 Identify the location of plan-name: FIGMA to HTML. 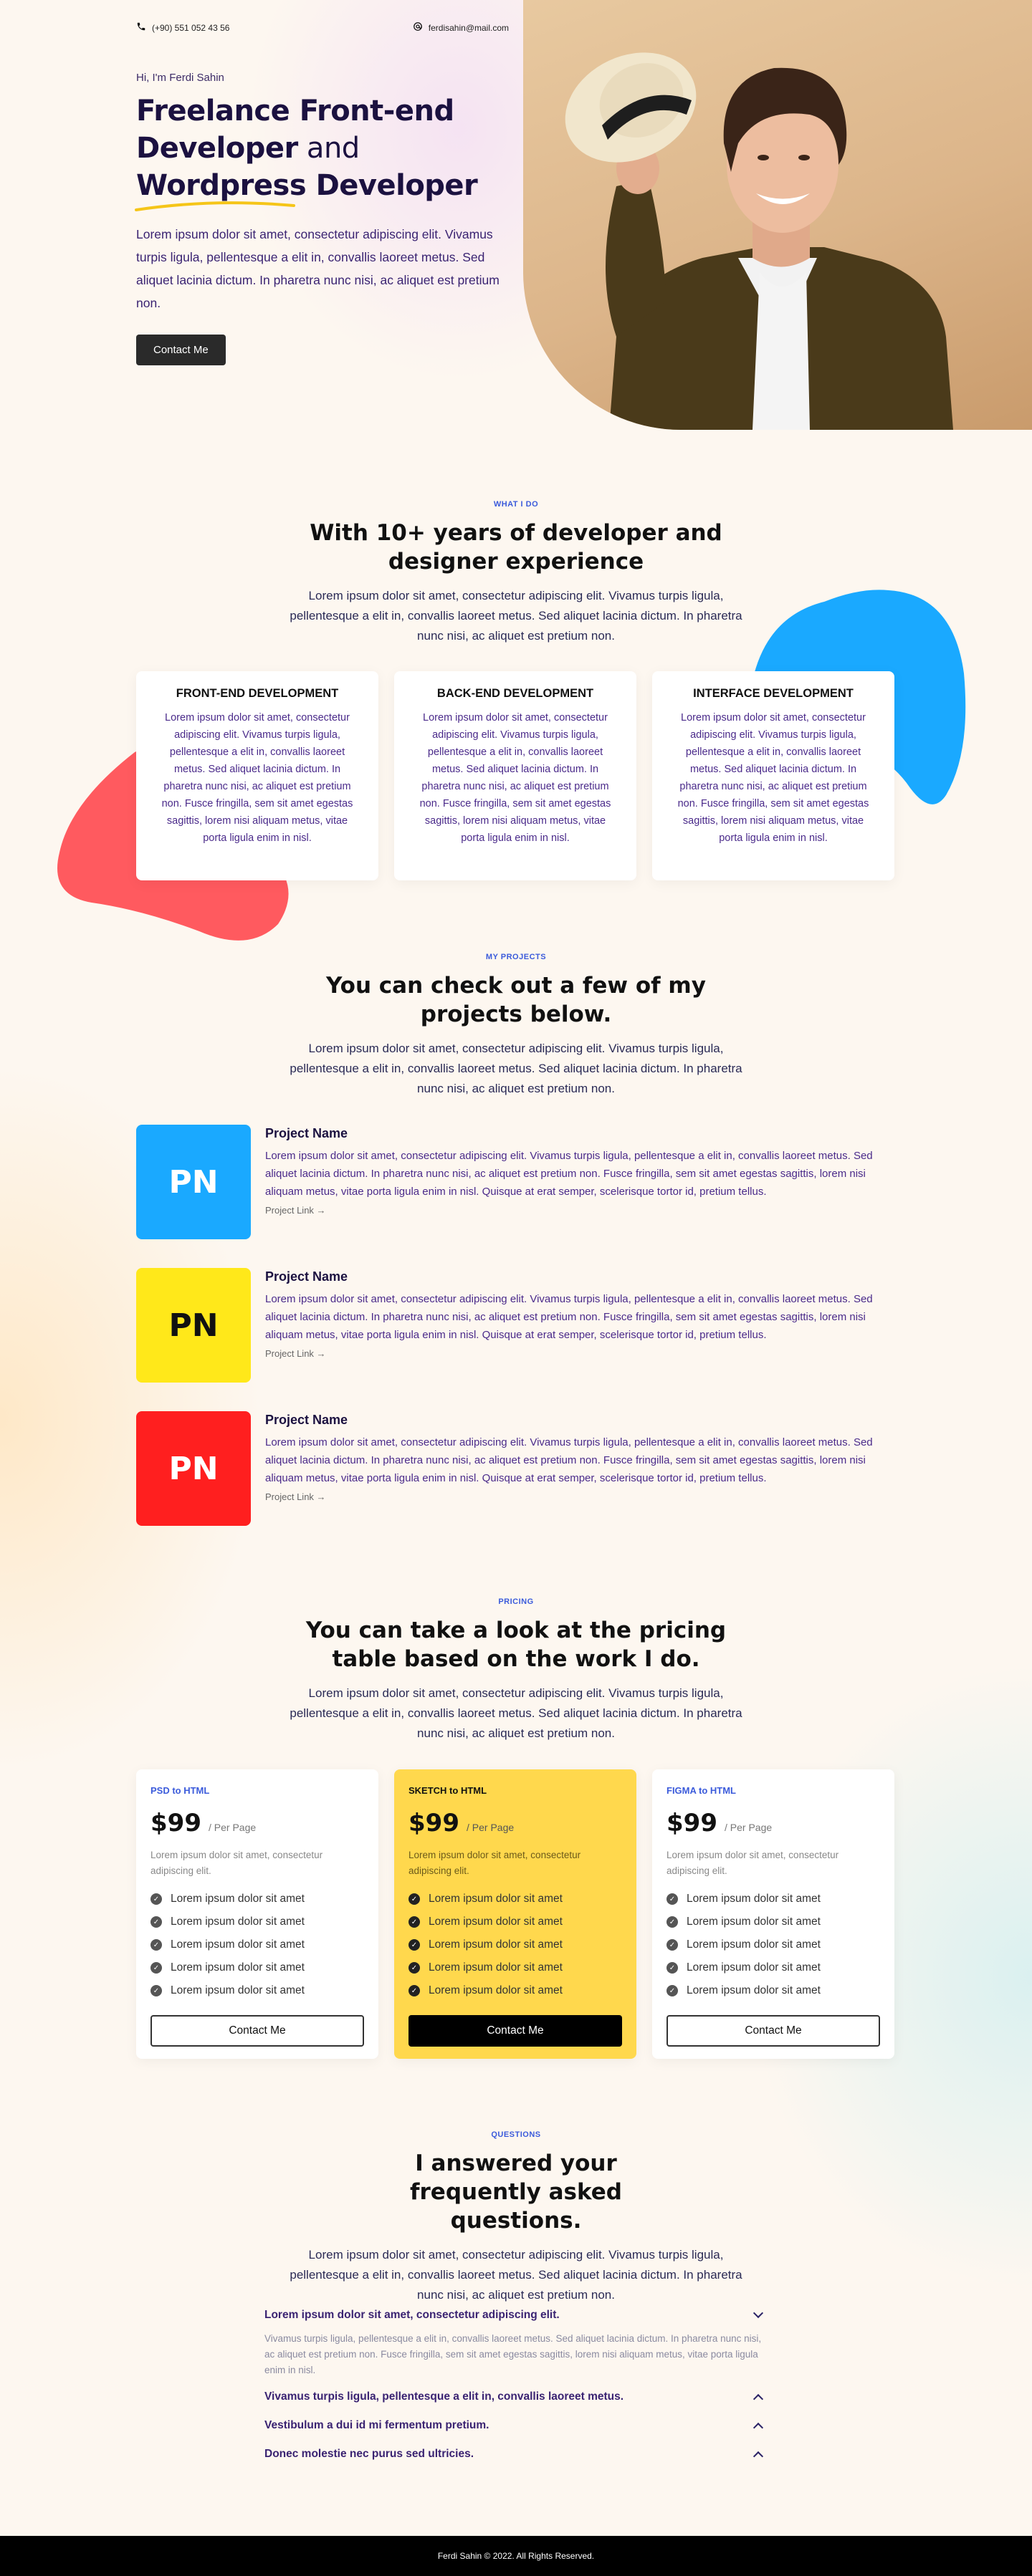
(701, 1790).